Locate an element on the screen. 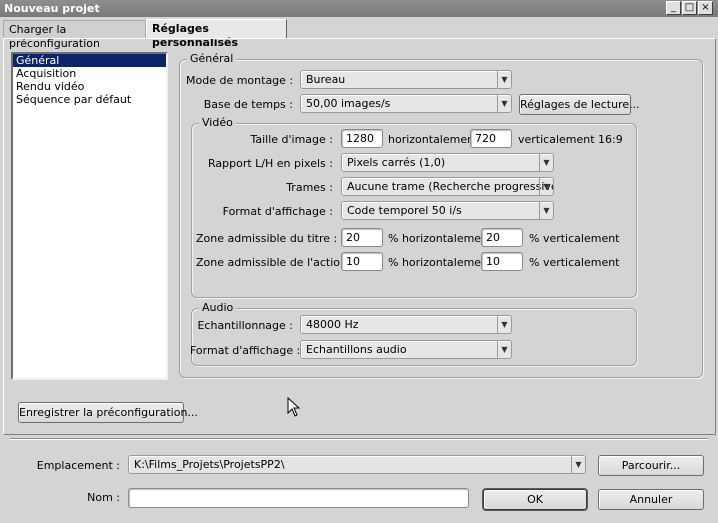 Image resolution: width=718 pixels, height=523 pixels. fields-dropdown: Aucune trame (Recherche progressive) ▼ is located at coordinates (447, 186).